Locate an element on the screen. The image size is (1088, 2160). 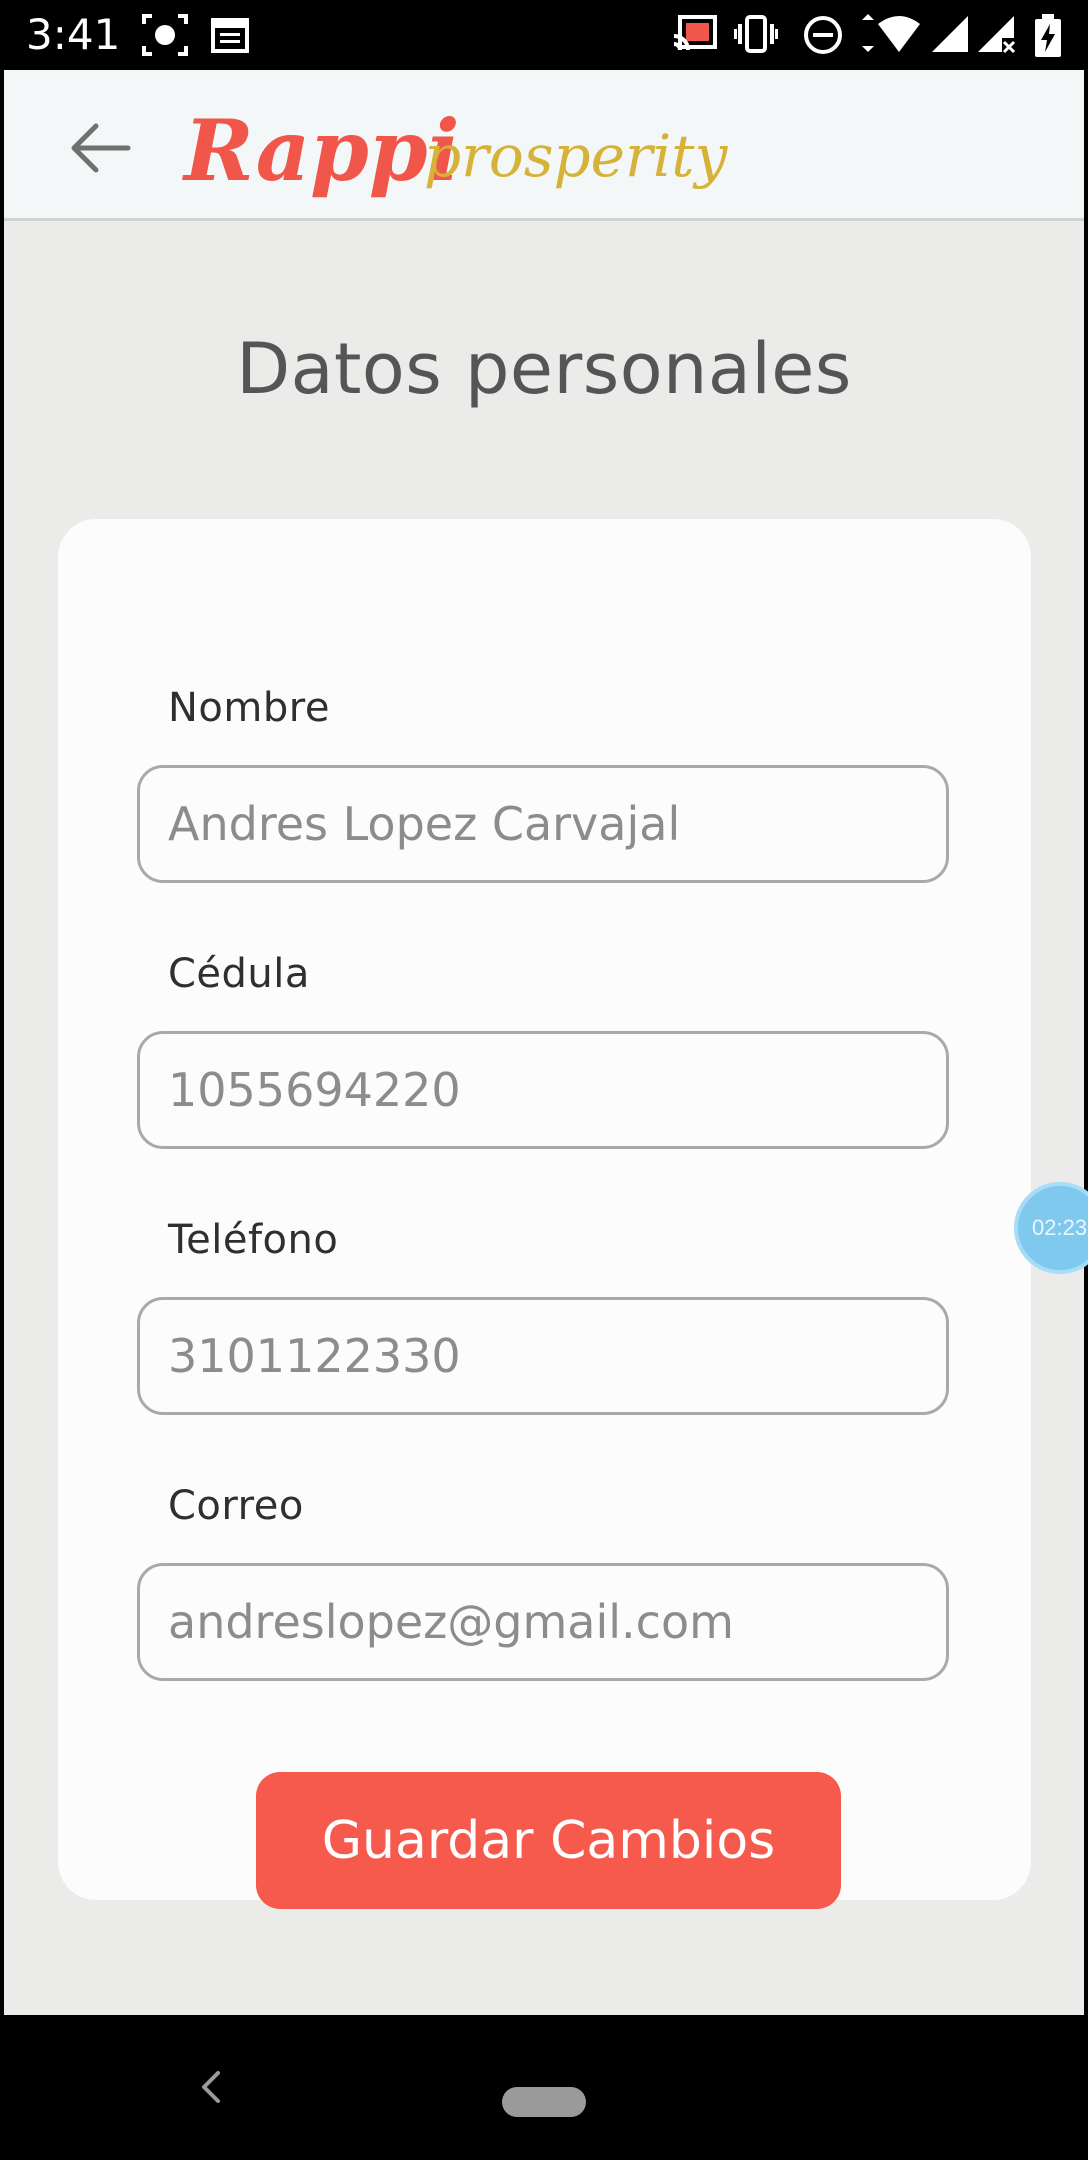
navigation-bar is located at coordinates (544, 2087).